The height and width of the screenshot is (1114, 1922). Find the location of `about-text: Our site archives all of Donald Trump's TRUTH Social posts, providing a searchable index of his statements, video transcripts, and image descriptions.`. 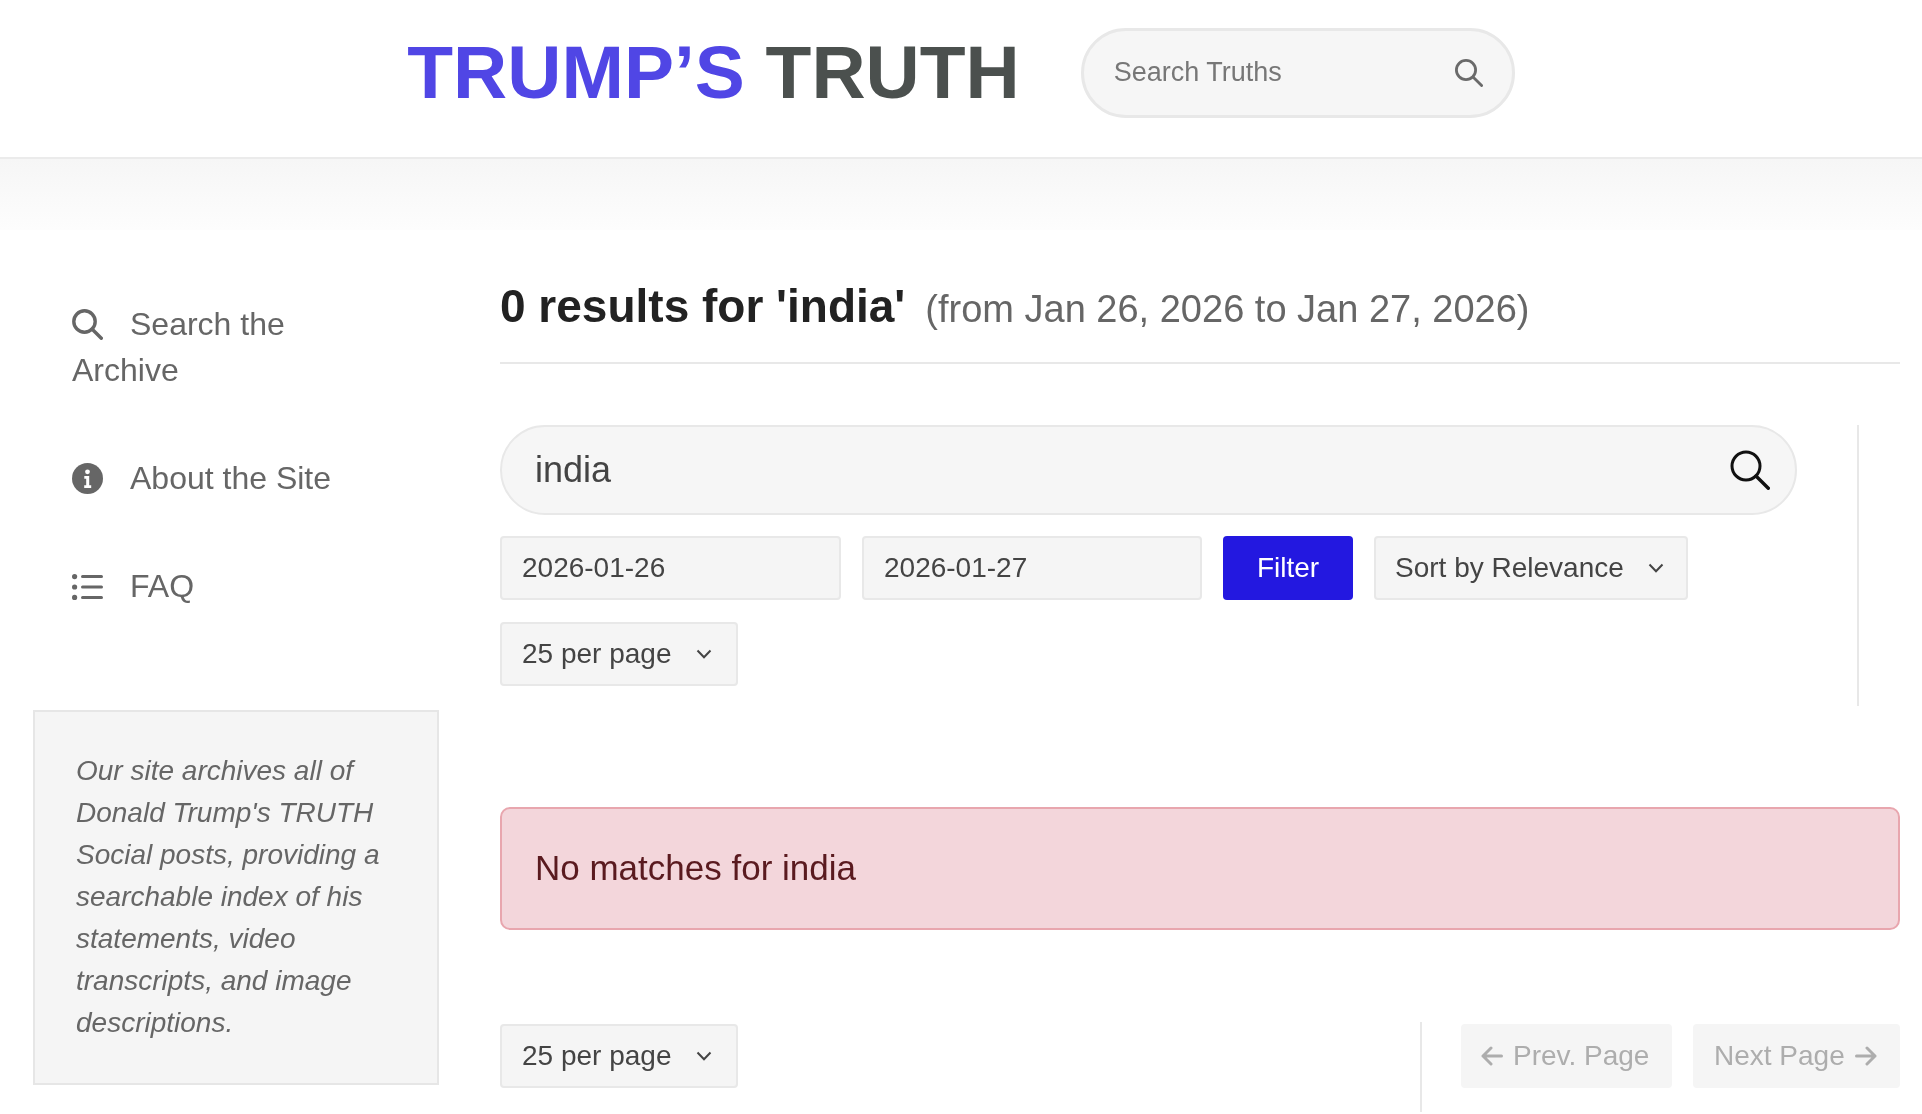

about-text: Our site archives all of Donald Trump's TRUTH Social posts, providing a searchable index of his statements, video transcripts, and image descriptions. is located at coordinates (236, 897).